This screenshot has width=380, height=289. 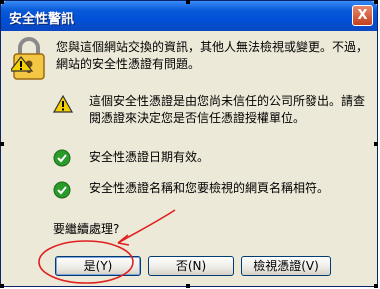 I want to click on no-button: 否(N), so click(x=191, y=266).